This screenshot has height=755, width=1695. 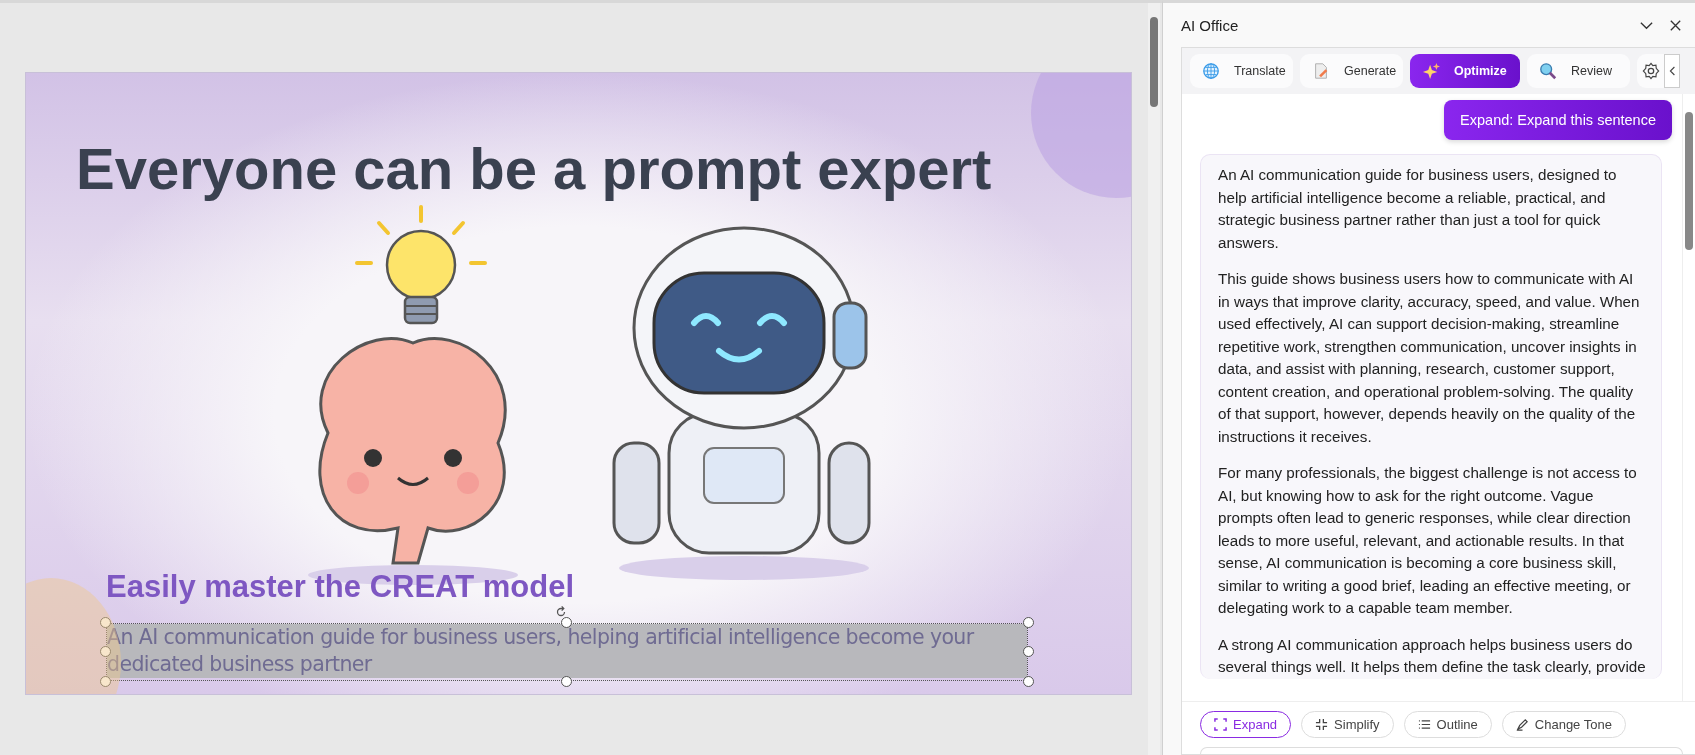 What do you see at coordinates (1322, 724) in the screenshot?
I see `collapse-icon` at bounding box center [1322, 724].